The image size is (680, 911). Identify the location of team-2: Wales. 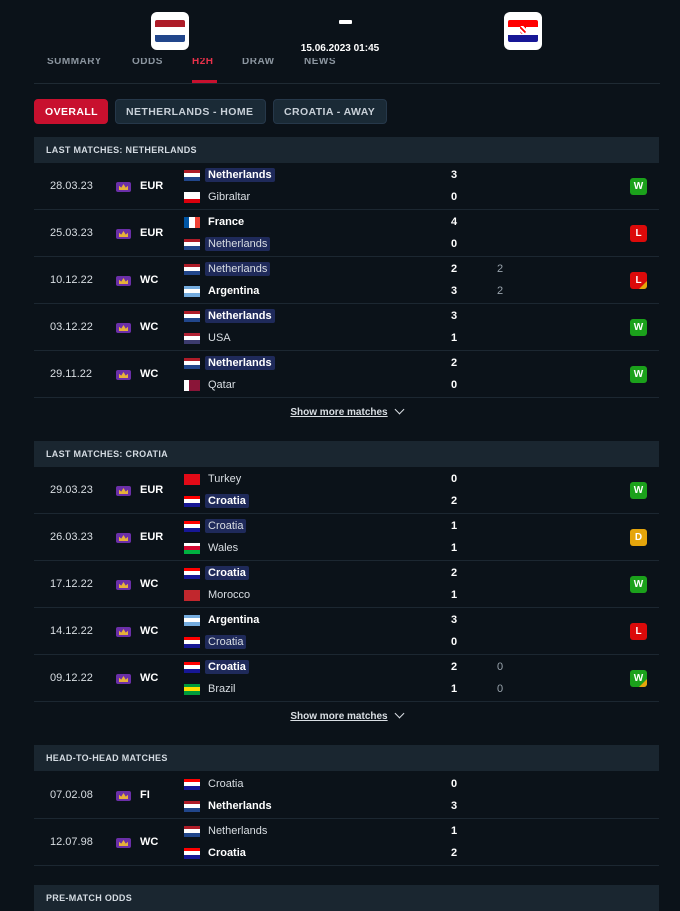
(212, 548).